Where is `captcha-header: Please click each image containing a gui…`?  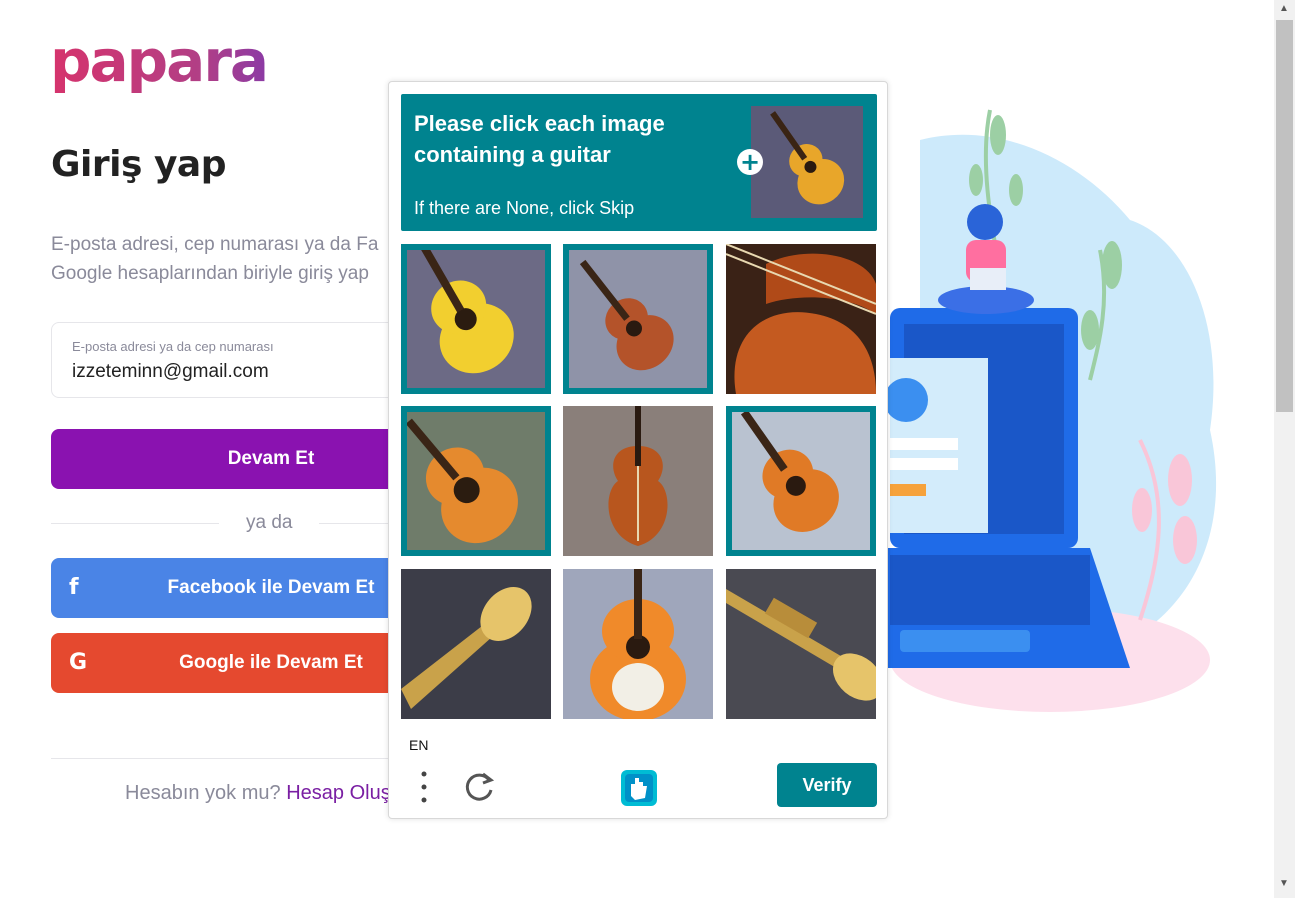
captcha-header: Please click each image containing a gui… is located at coordinates (639, 162).